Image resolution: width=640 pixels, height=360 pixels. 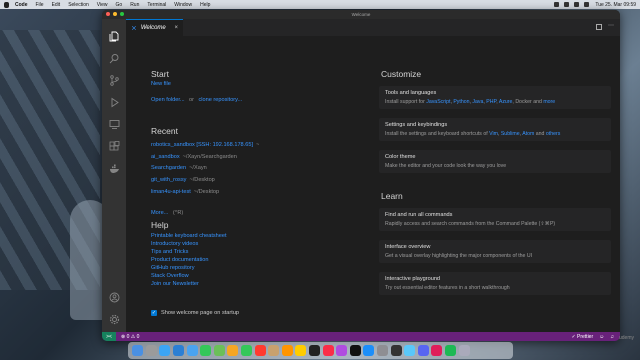 What do you see at coordinates (438, 102) in the screenshot?
I see `link-javascript: JavaScript` at bounding box center [438, 102].